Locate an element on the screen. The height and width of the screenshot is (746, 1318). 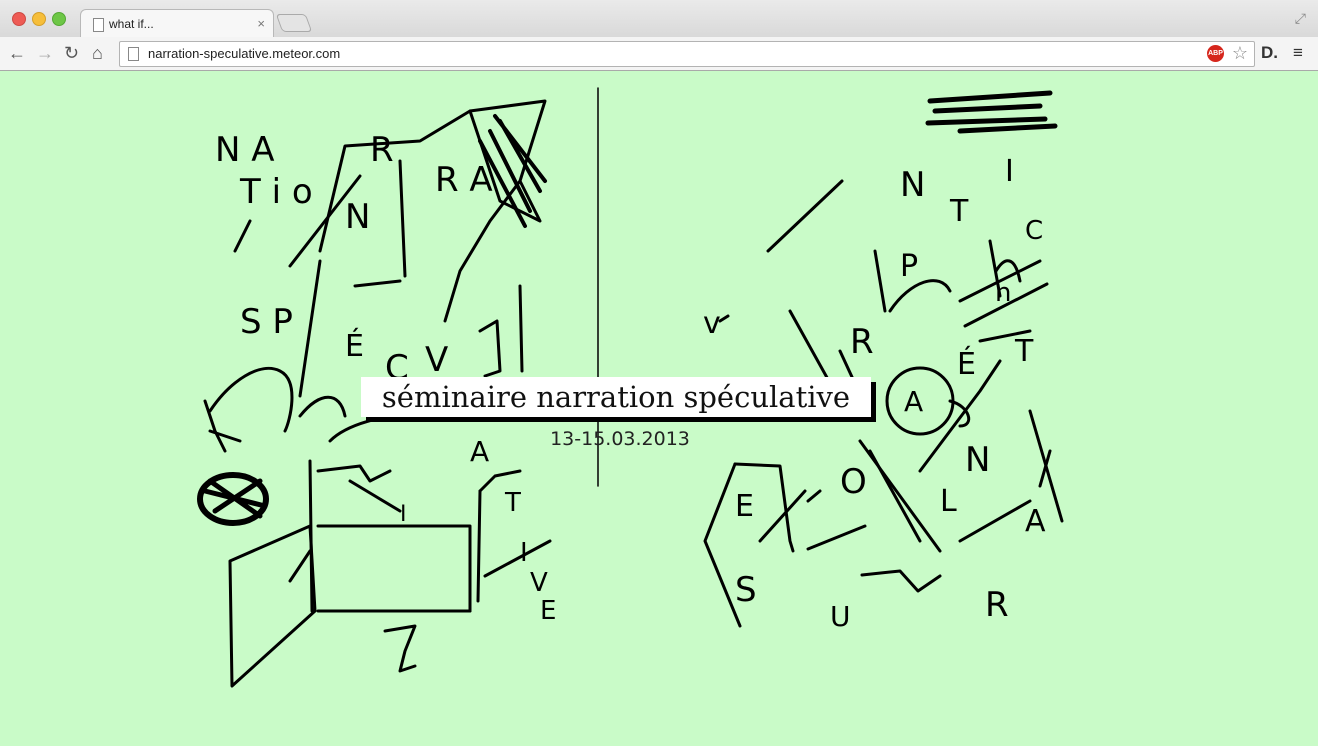
tab-close-icon: × is located at coordinates (261, 23).